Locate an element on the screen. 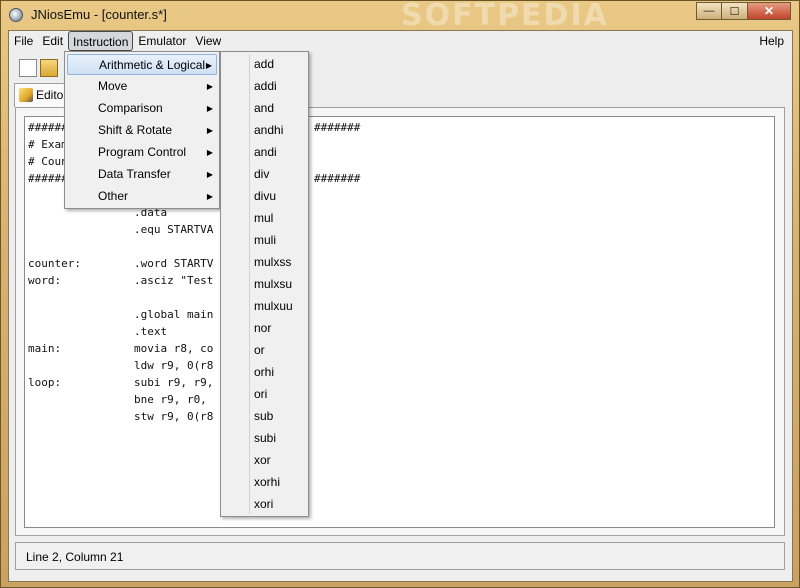 This screenshot has width=800, height=588. instr-subi: subi is located at coordinates (265, 438).